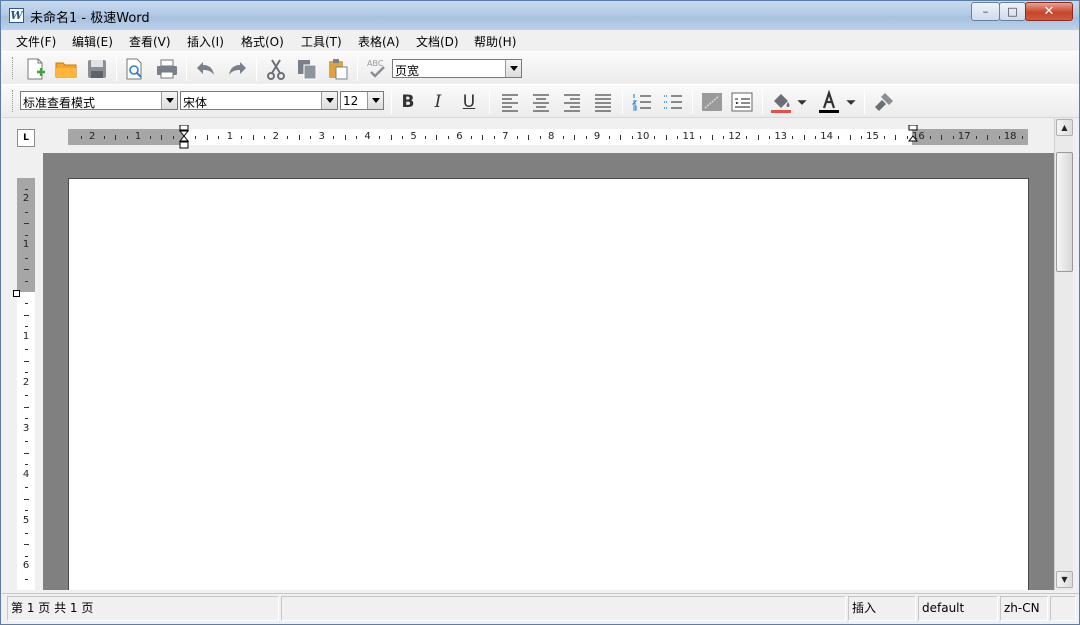  What do you see at coordinates (673, 102) in the screenshot?
I see `bullet-list-icon` at bounding box center [673, 102].